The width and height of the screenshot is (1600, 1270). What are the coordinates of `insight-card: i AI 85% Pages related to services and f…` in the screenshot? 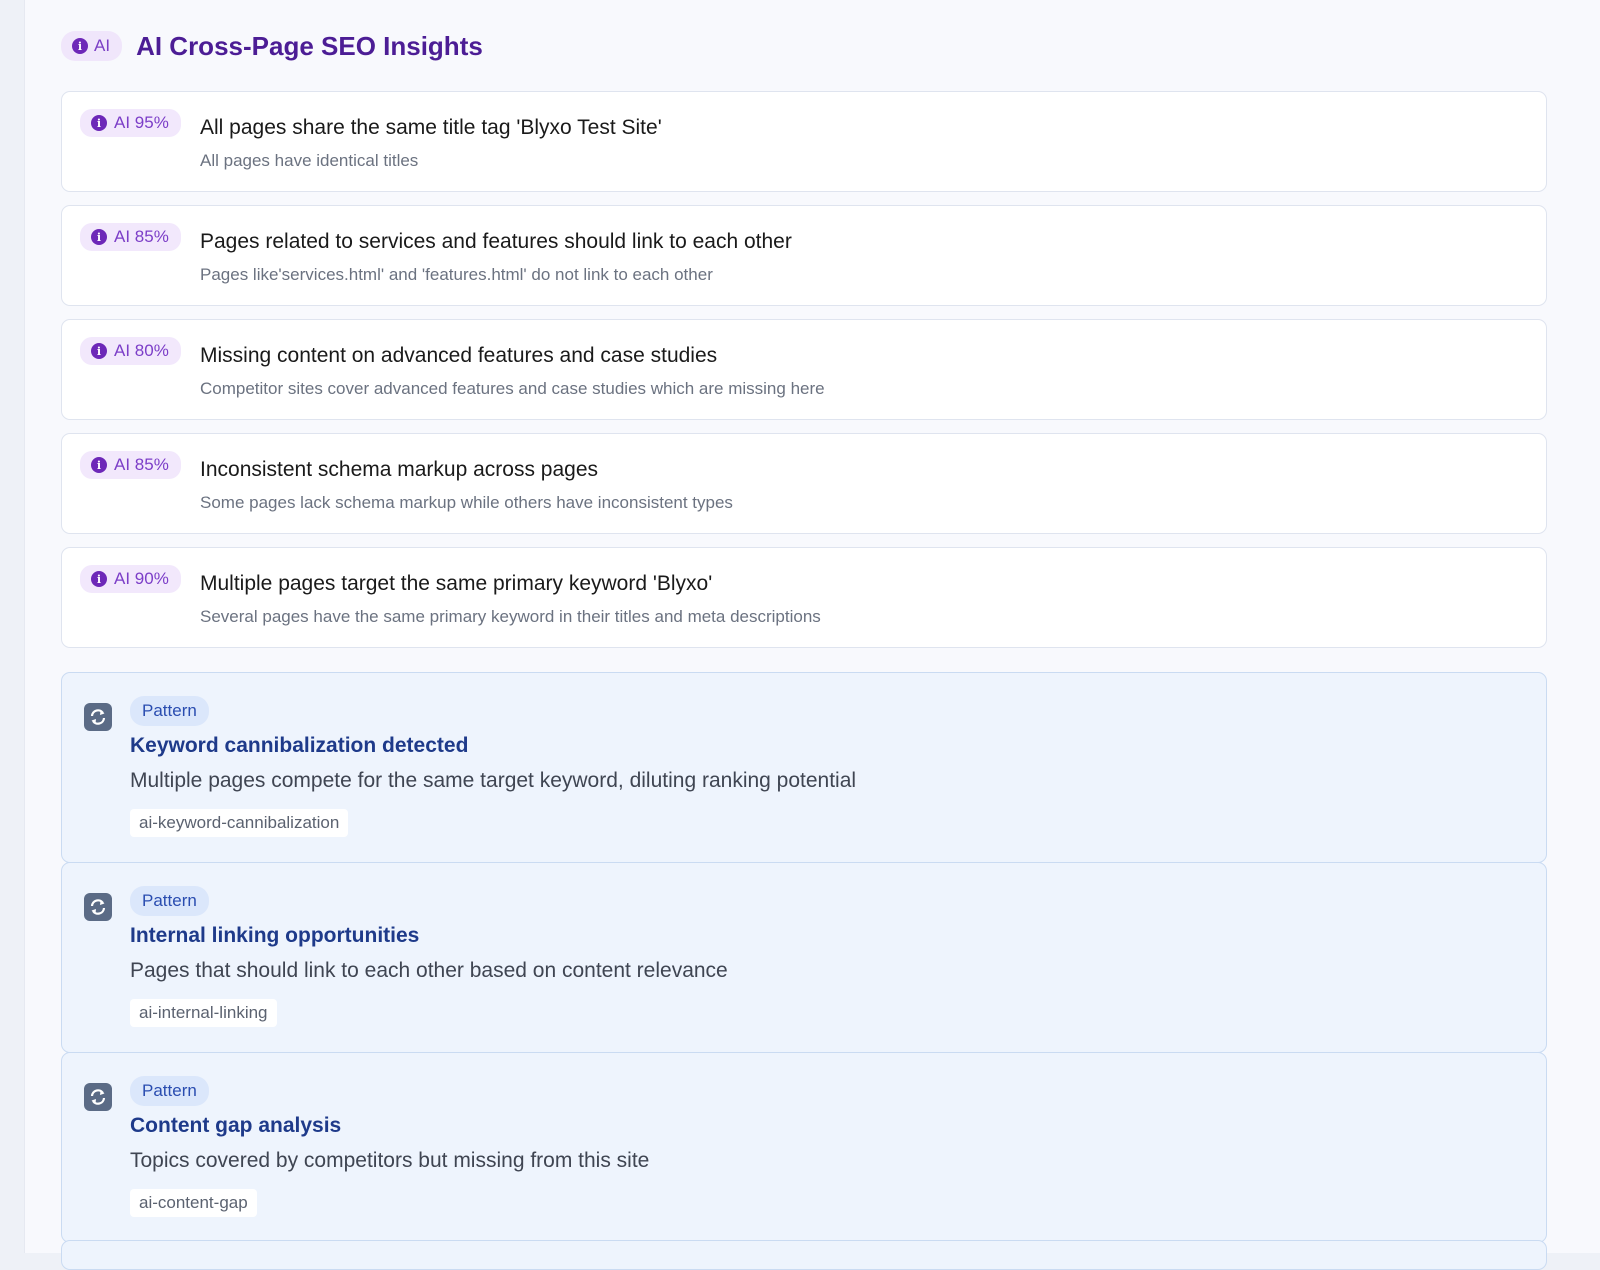 It's located at (804, 255).